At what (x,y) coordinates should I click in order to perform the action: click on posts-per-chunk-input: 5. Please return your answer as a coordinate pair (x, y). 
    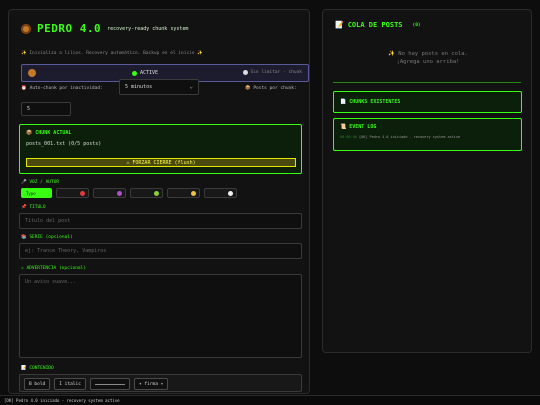
    Looking at the image, I should click on (46, 109).